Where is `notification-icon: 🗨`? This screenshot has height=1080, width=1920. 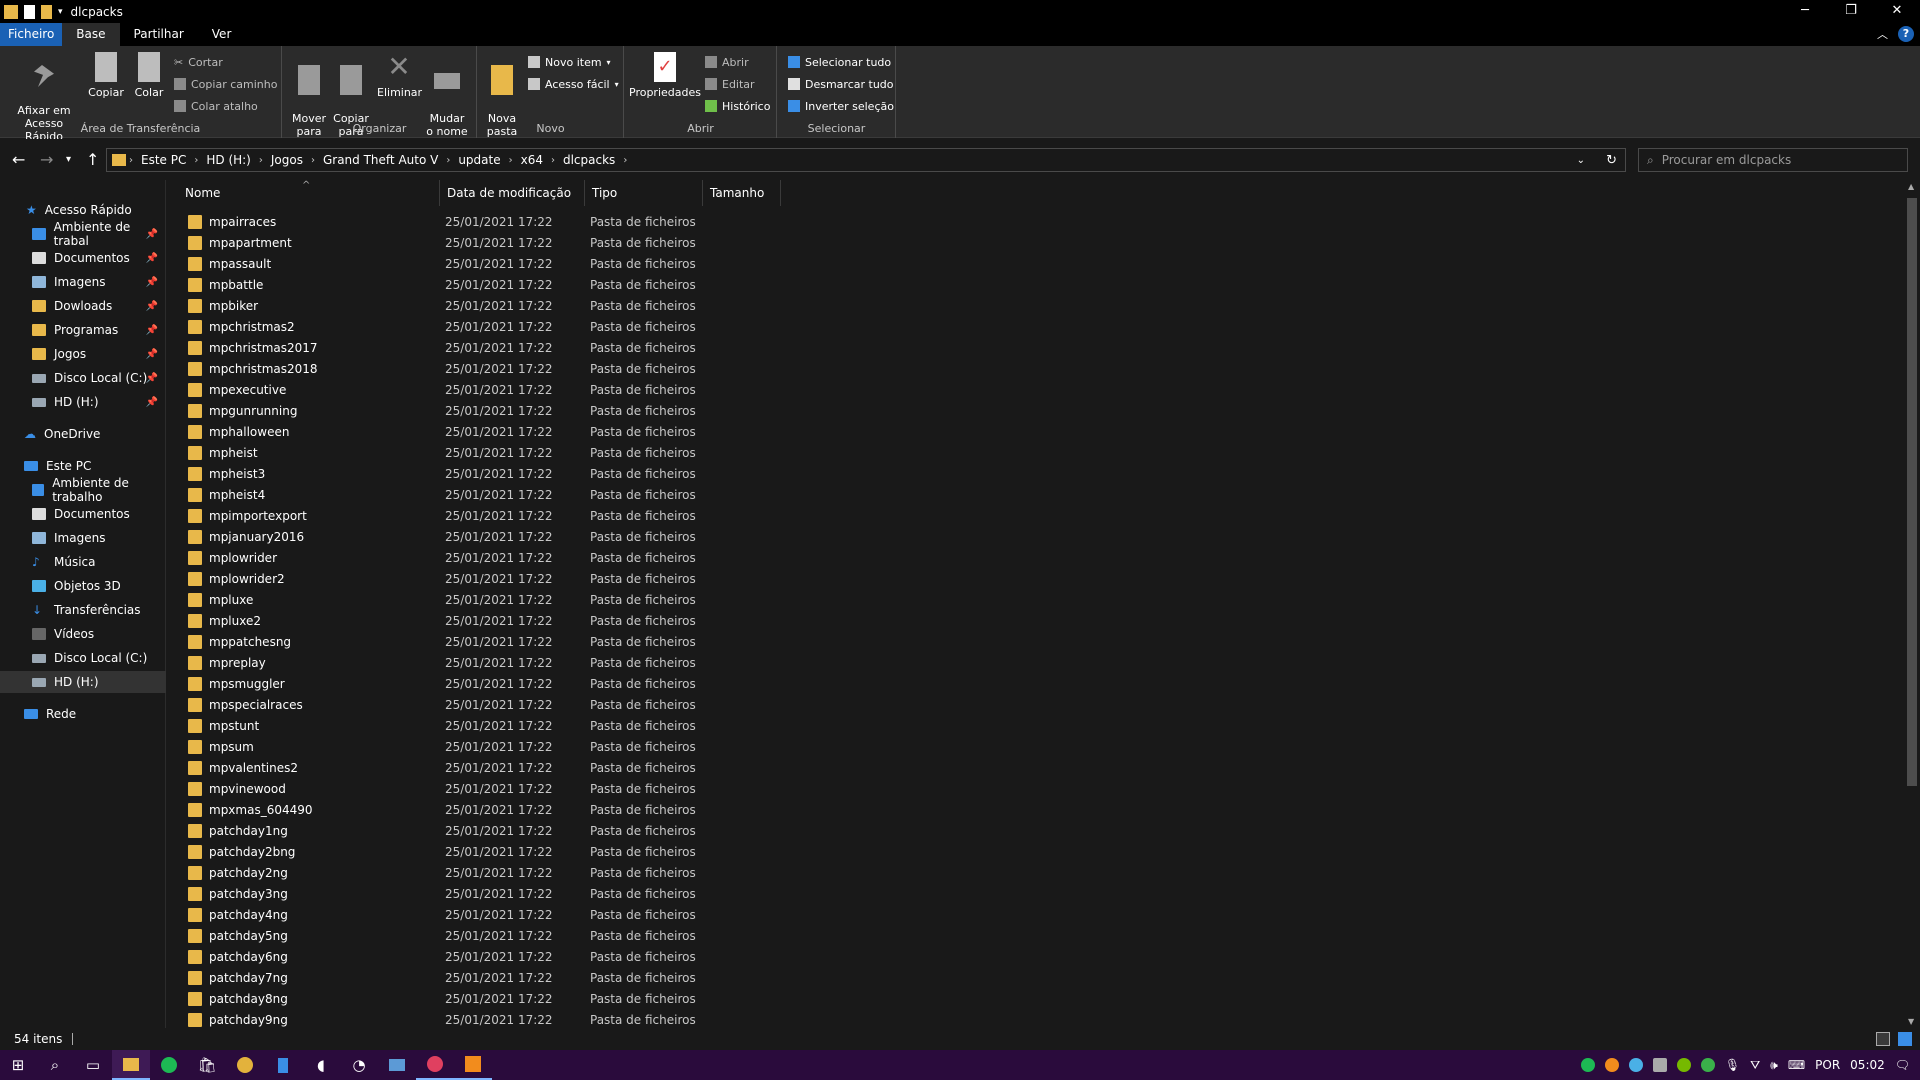 notification-icon: 🗨 is located at coordinates (1902, 1065).